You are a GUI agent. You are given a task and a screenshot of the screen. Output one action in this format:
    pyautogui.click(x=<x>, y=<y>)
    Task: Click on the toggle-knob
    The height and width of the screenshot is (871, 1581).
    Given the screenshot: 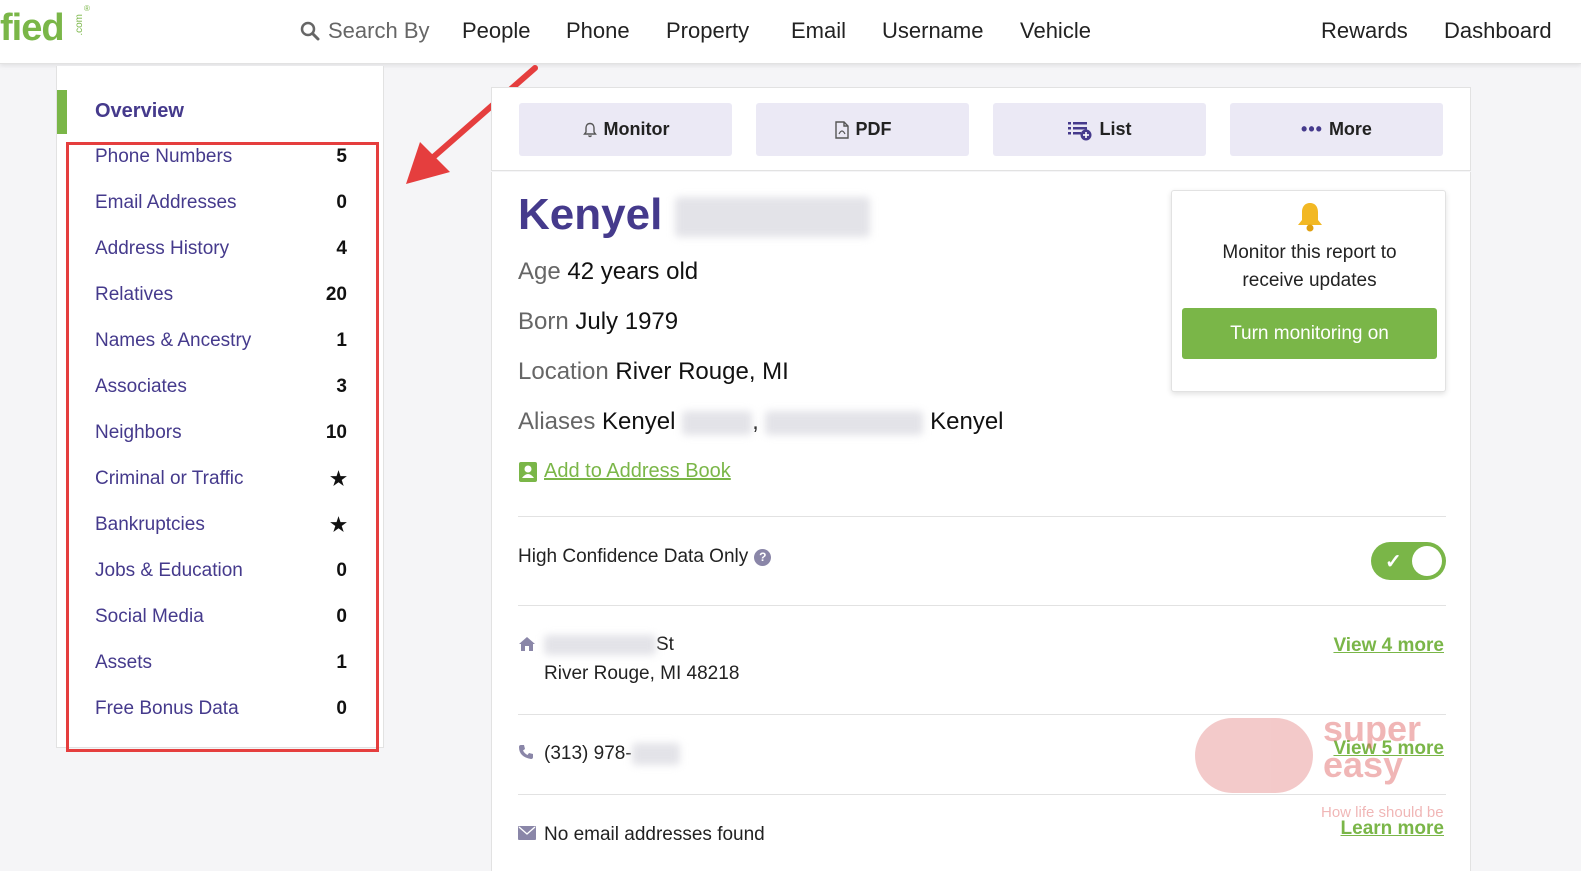 What is the action you would take?
    pyautogui.click(x=1427, y=561)
    